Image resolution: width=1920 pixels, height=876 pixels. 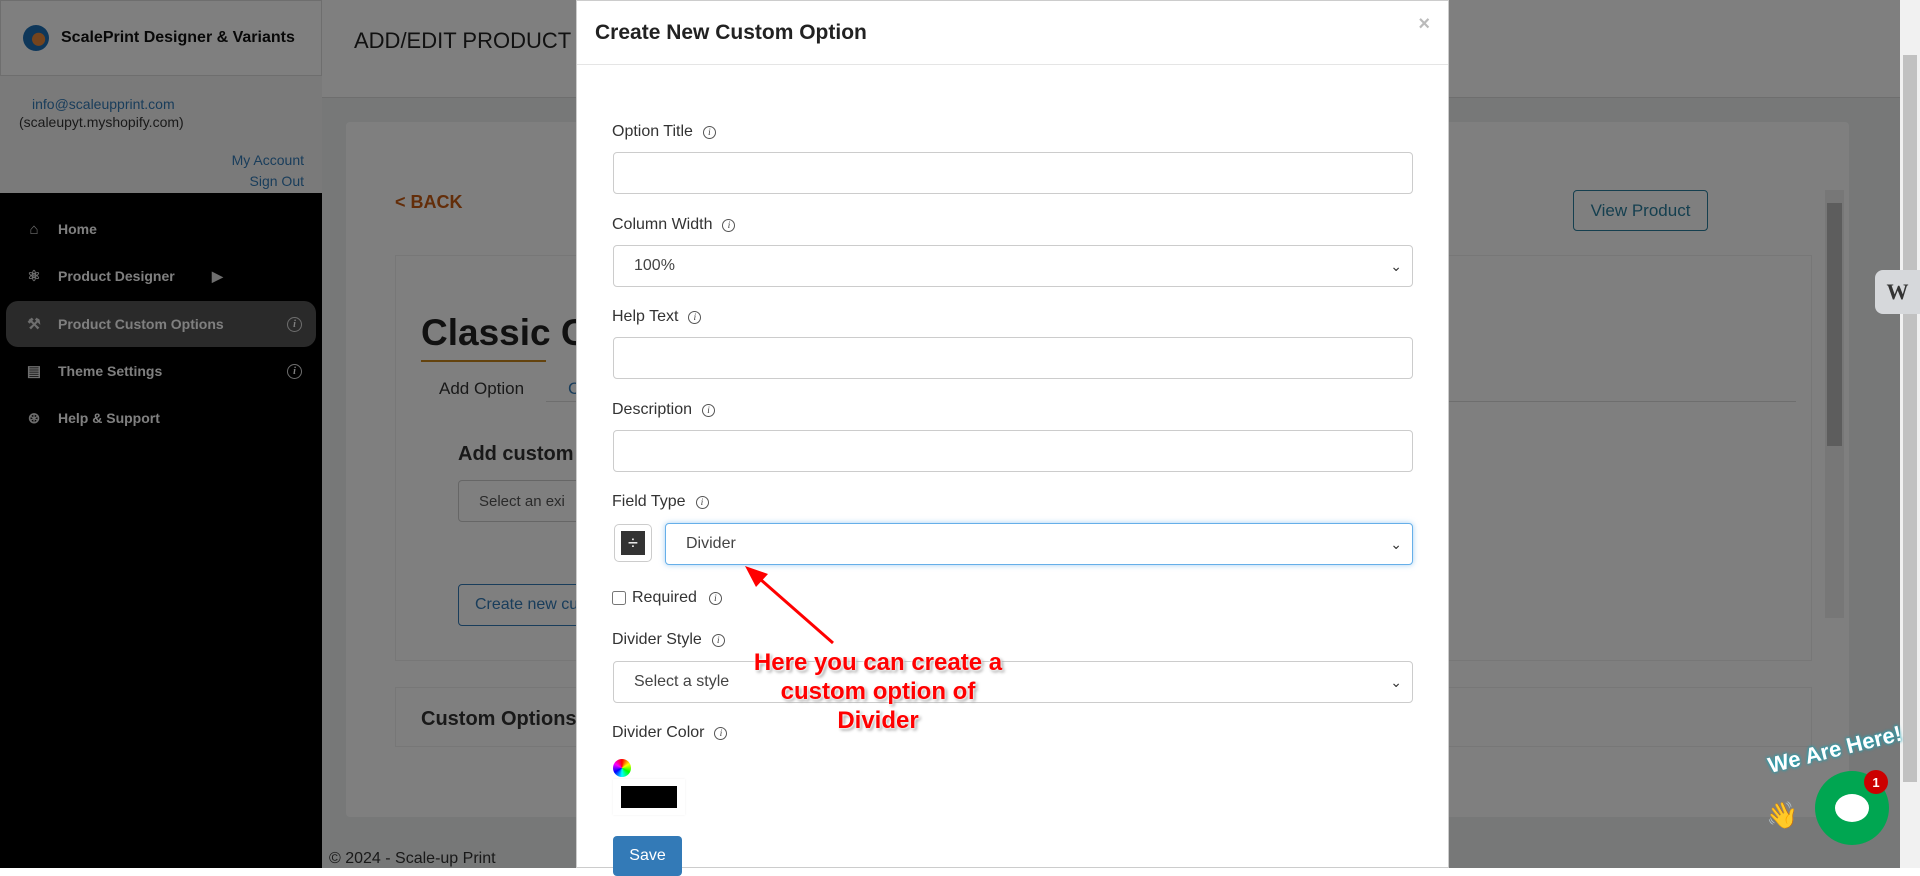 I want to click on annotation-line: custom option of, so click(x=878, y=691).